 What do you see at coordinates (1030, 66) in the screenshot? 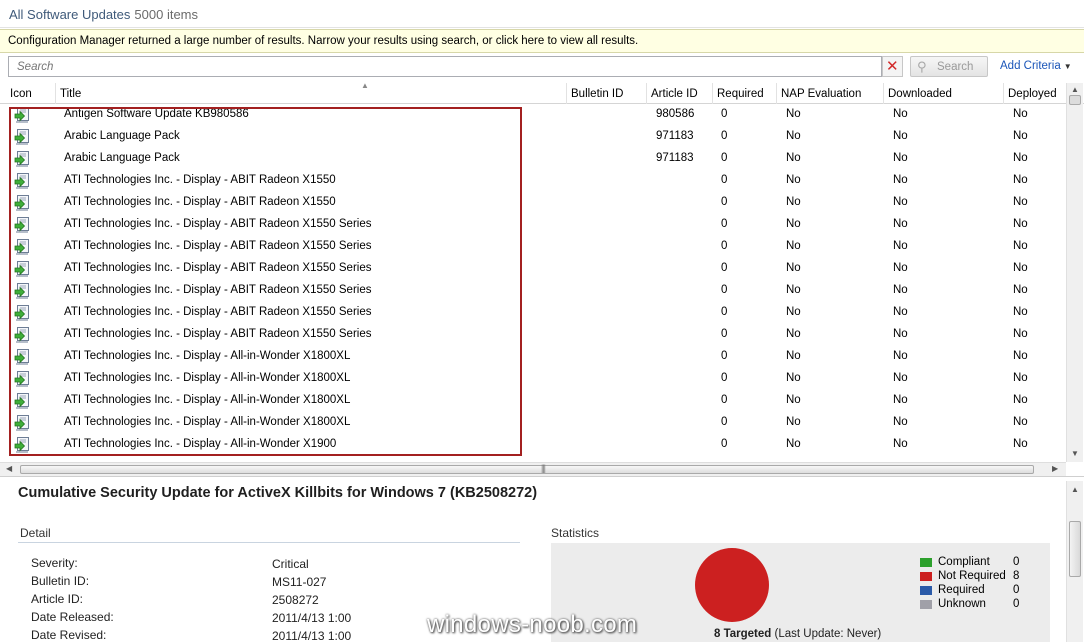
I see `add-criteria-label: Add Criteria` at bounding box center [1030, 66].